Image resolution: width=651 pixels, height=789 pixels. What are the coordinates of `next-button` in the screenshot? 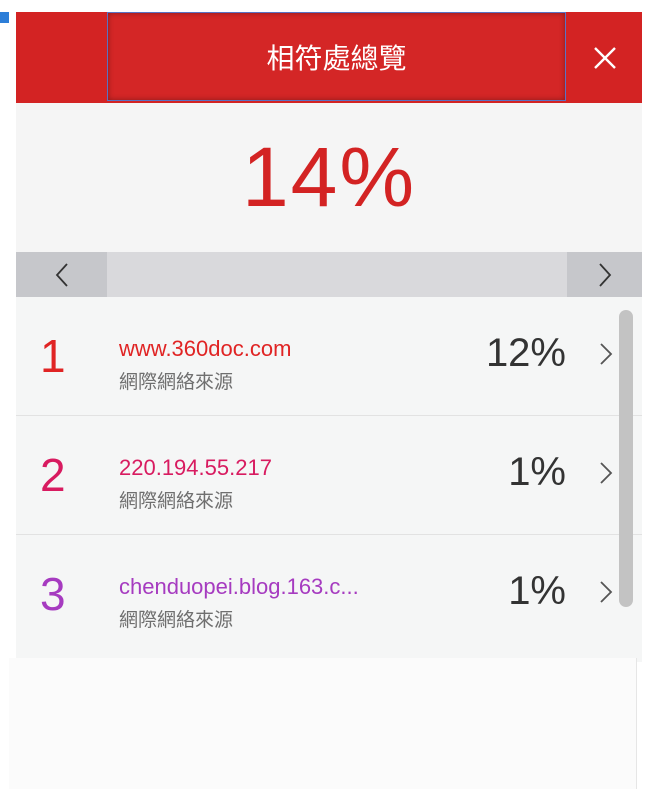 It's located at (604, 274).